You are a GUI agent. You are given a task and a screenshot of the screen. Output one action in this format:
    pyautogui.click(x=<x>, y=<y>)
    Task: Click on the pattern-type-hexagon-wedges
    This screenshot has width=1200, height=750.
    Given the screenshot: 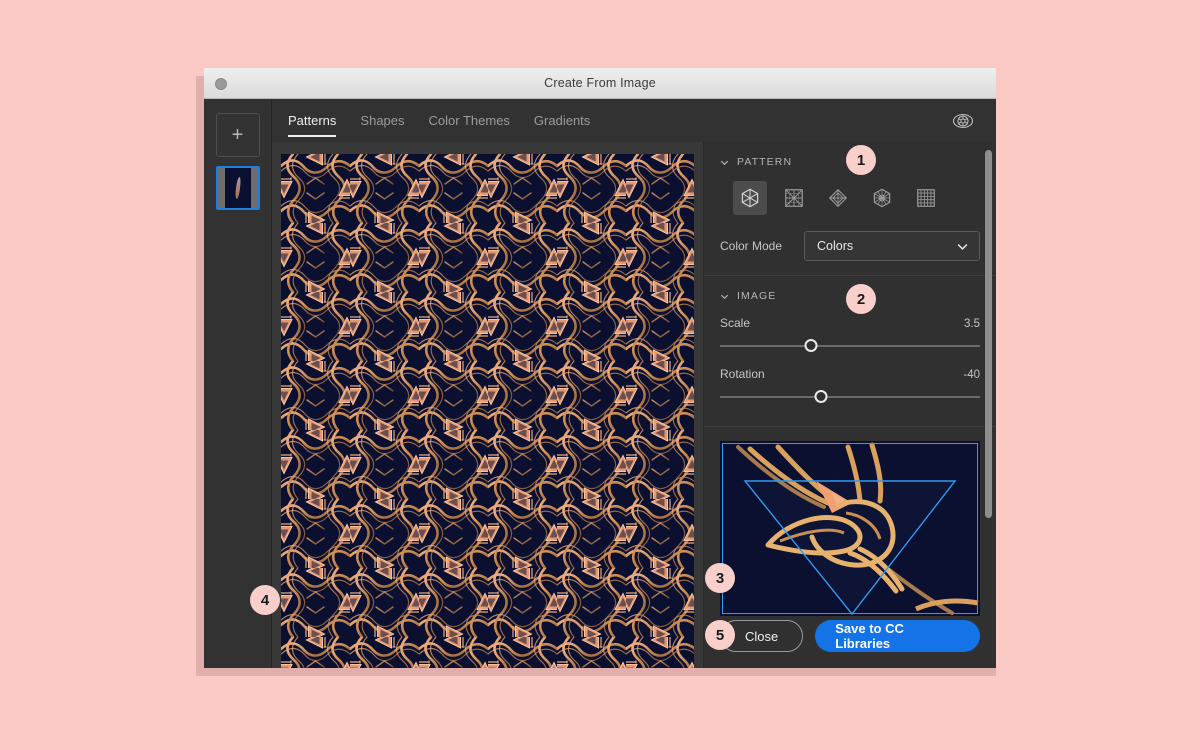 What is the action you would take?
    pyautogui.click(x=750, y=198)
    